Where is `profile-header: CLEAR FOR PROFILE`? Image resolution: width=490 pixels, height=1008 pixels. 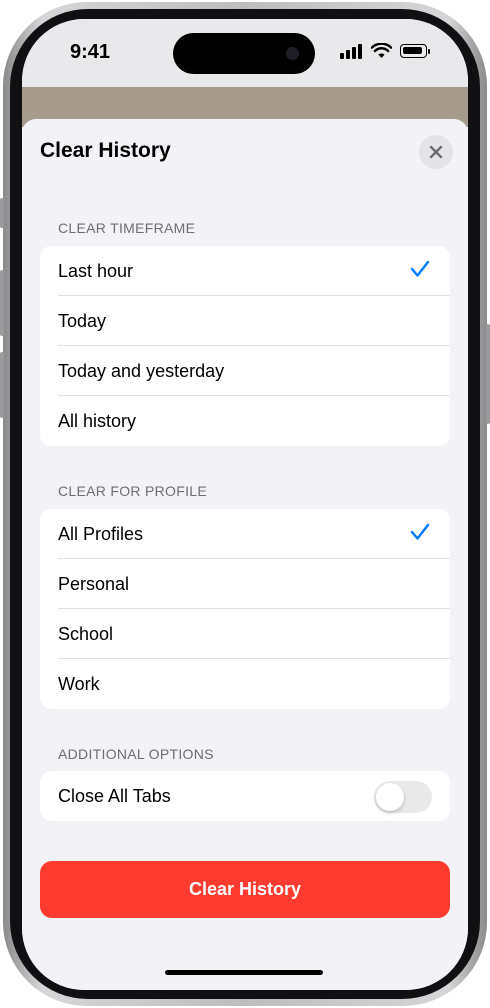 profile-header: CLEAR FOR PROFILE is located at coordinates (133, 491).